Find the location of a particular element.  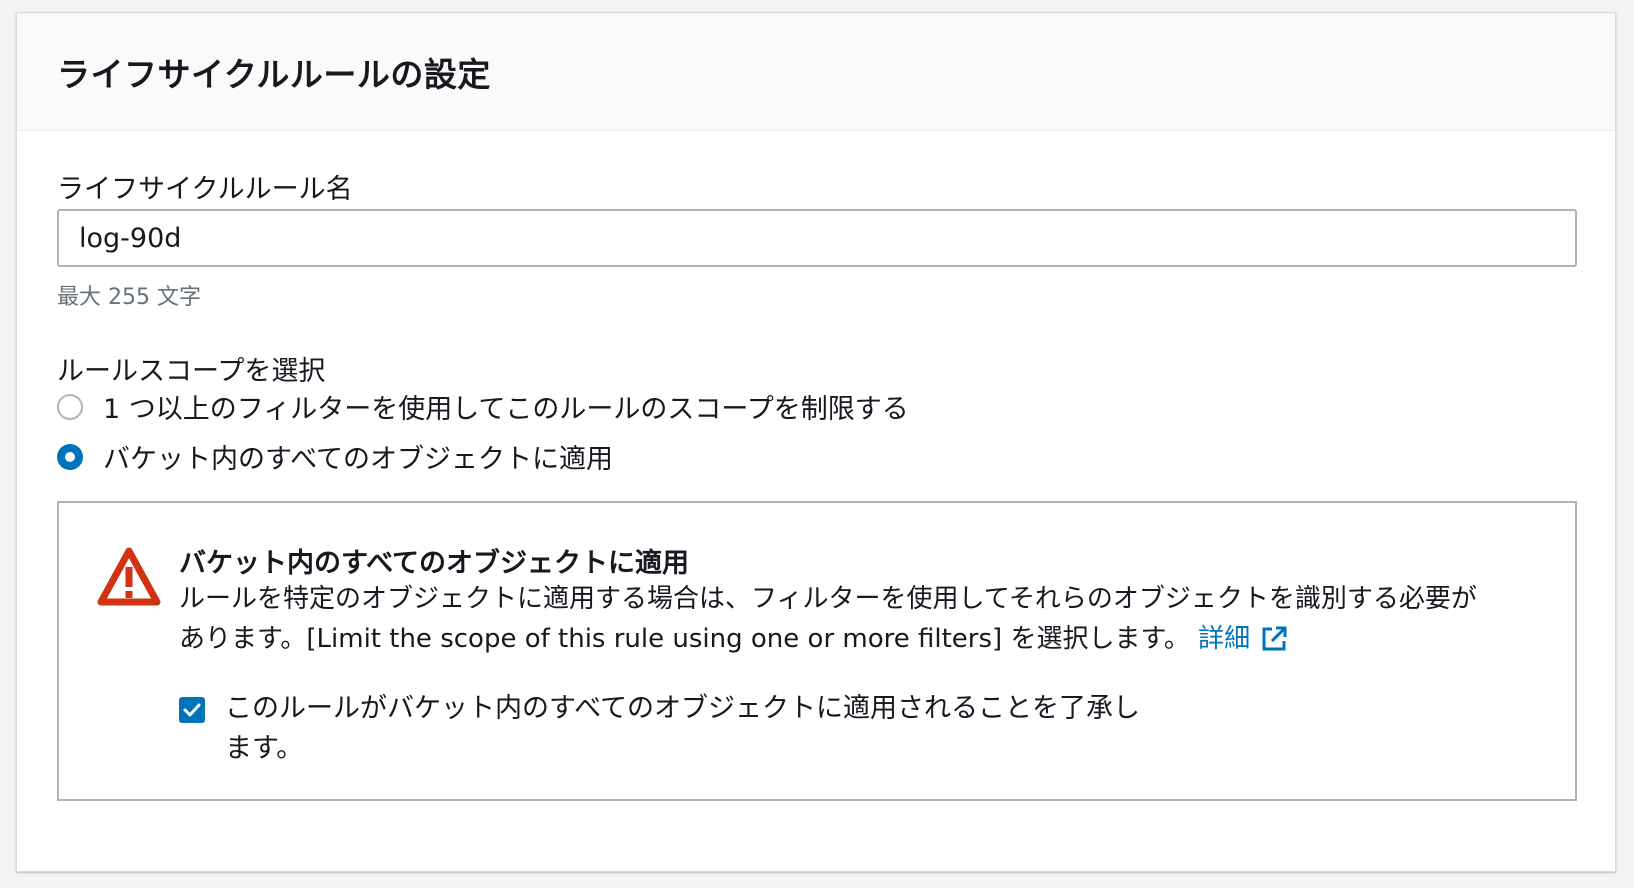

rule-name-label: ライフサイクルルール名 is located at coordinates (205, 189).